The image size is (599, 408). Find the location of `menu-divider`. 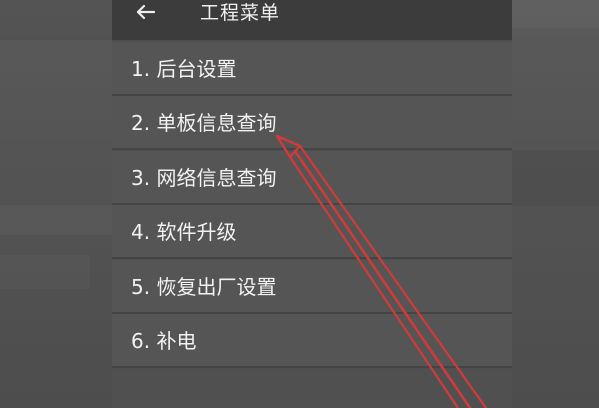

menu-divider is located at coordinates (312, 366).